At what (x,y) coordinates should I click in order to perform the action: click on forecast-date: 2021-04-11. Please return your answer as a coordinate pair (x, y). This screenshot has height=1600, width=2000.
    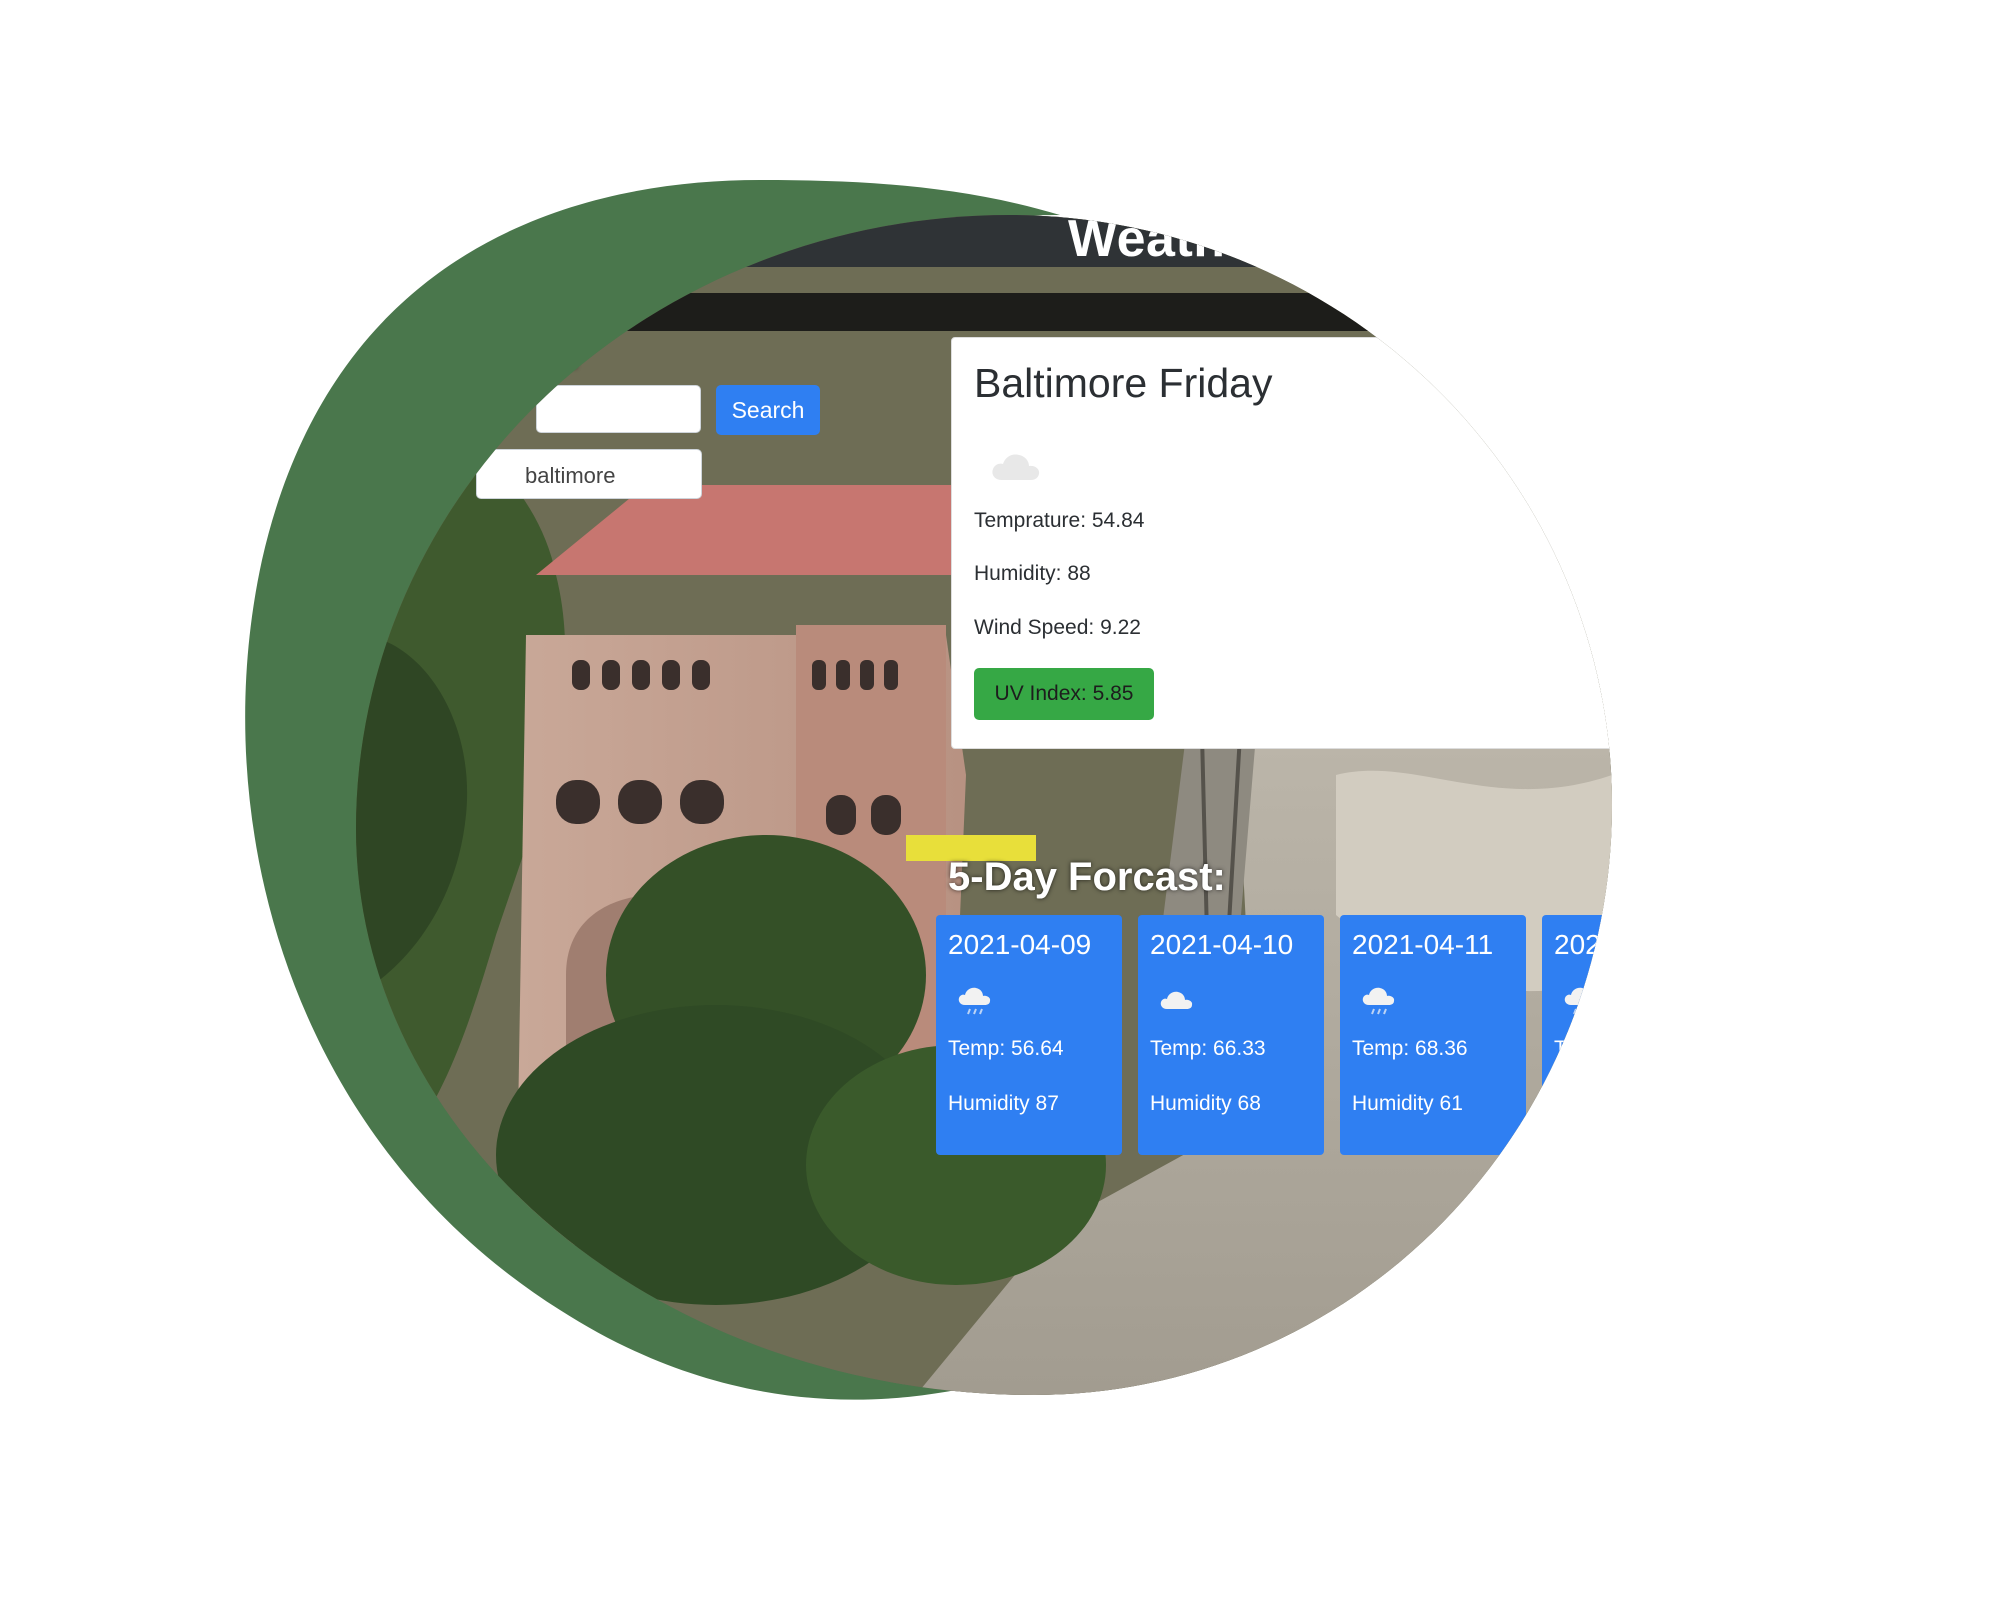
    Looking at the image, I should click on (1423, 944).